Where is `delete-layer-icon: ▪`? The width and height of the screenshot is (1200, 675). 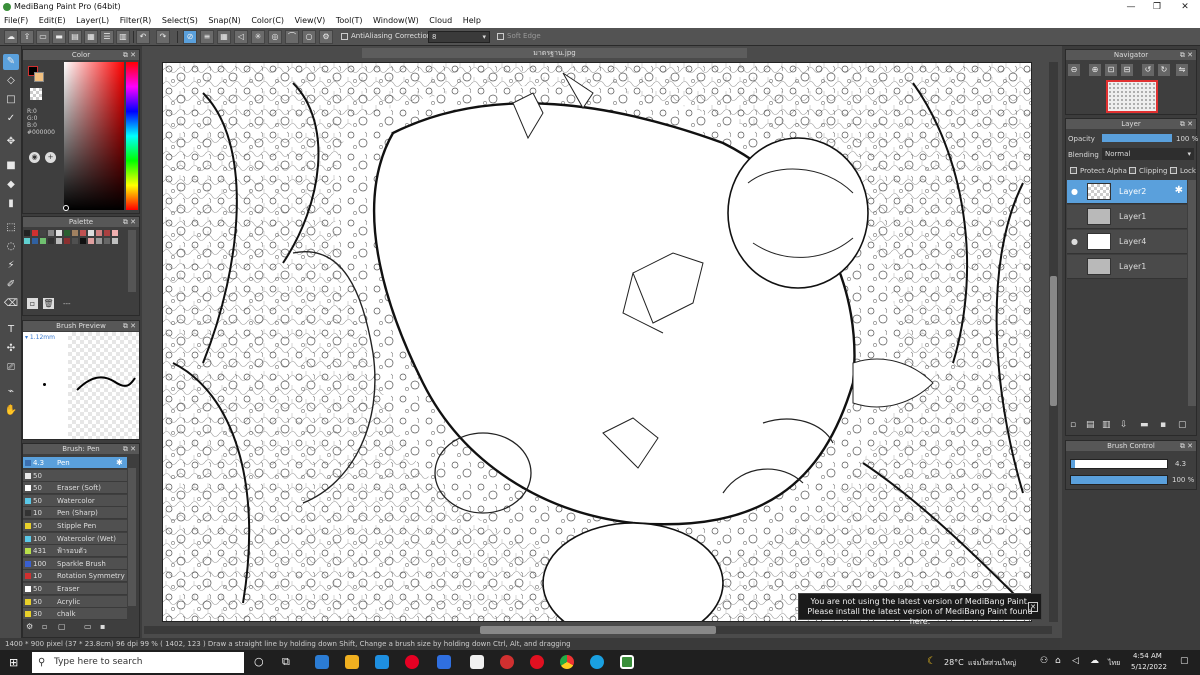
delete-layer-icon: ▪ is located at coordinates (1163, 425).